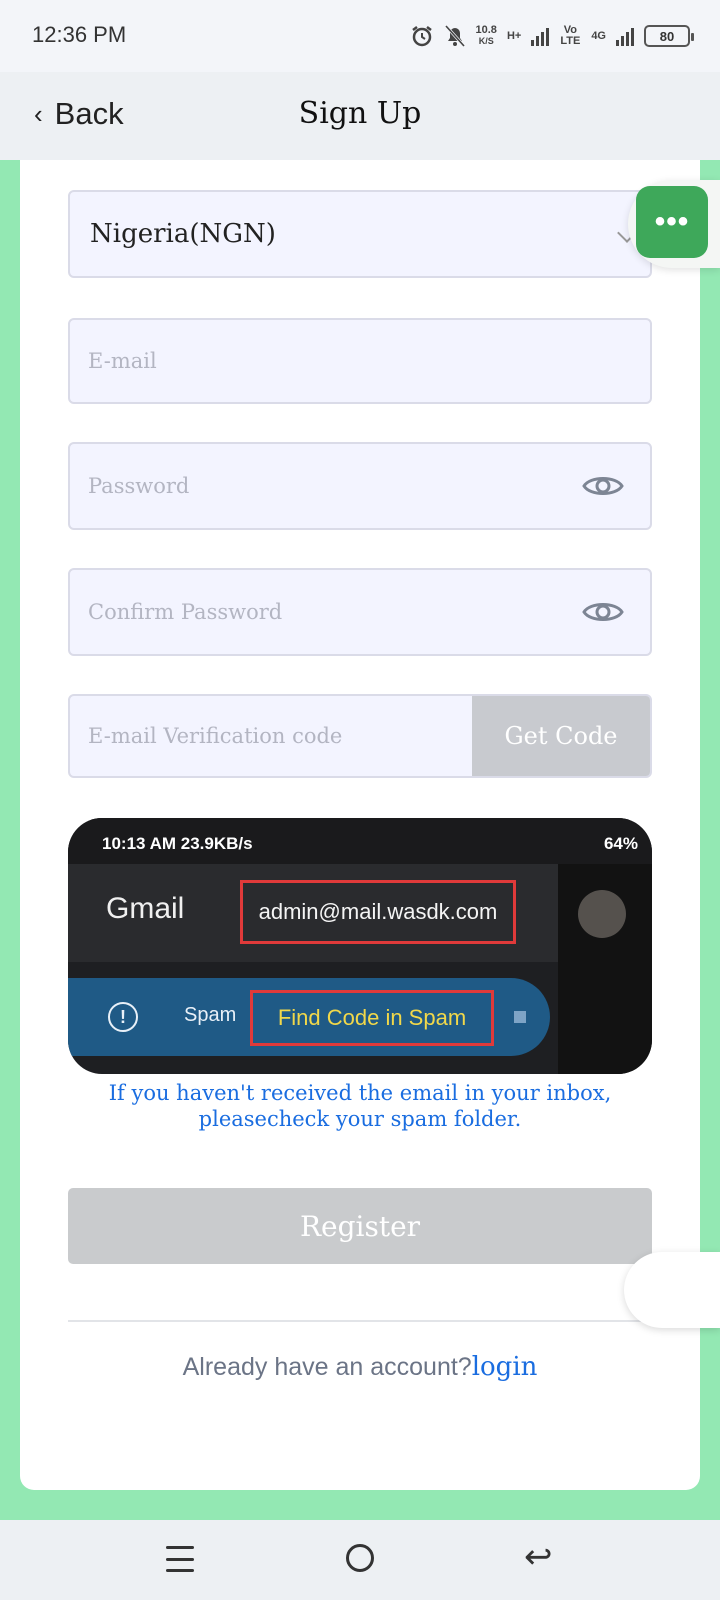 This screenshot has height=1600, width=720. What do you see at coordinates (360, 361) in the screenshot?
I see `email-field: E-mail` at bounding box center [360, 361].